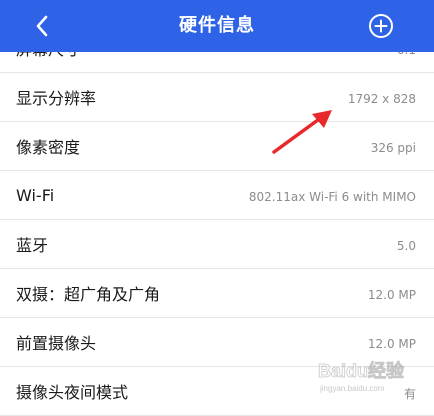 Image resolution: width=434 pixels, height=416 pixels. What do you see at coordinates (88, 294) in the screenshot?
I see `list-item-label: 双摄：超广角及广角` at bounding box center [88, 294].